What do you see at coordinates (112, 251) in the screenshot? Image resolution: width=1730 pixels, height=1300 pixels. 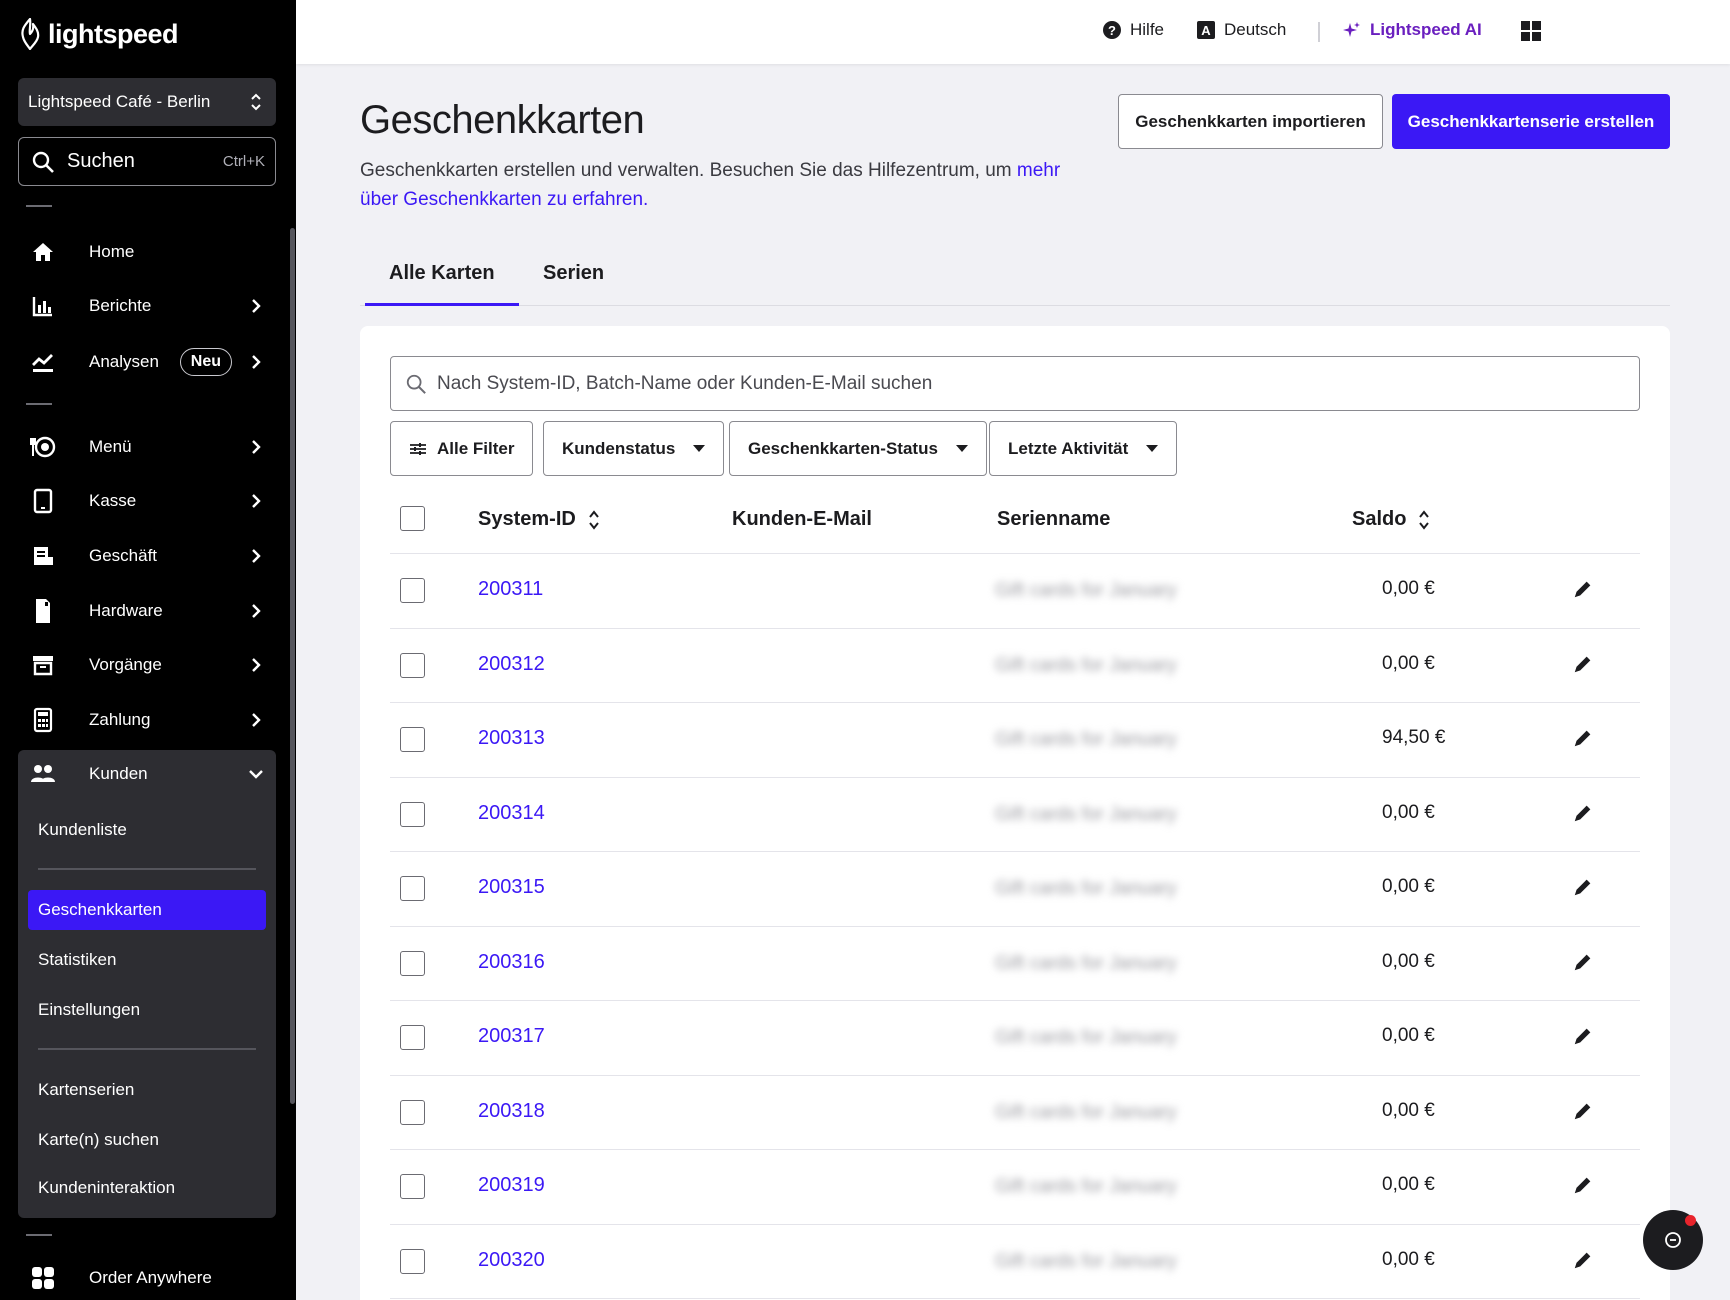 I see `sidebar-item-label: Home` at bounding box center [112, 251].